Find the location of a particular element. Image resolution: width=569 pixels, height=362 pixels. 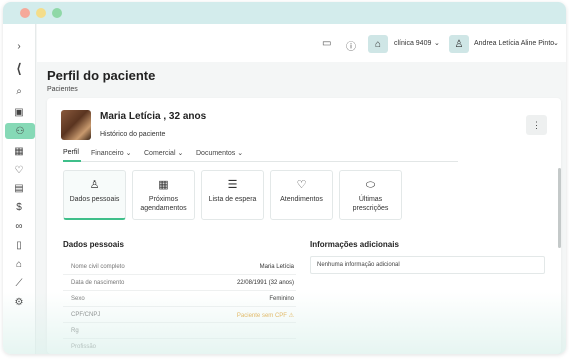

dollar-icon: $ is located at coordinates (19, 207).